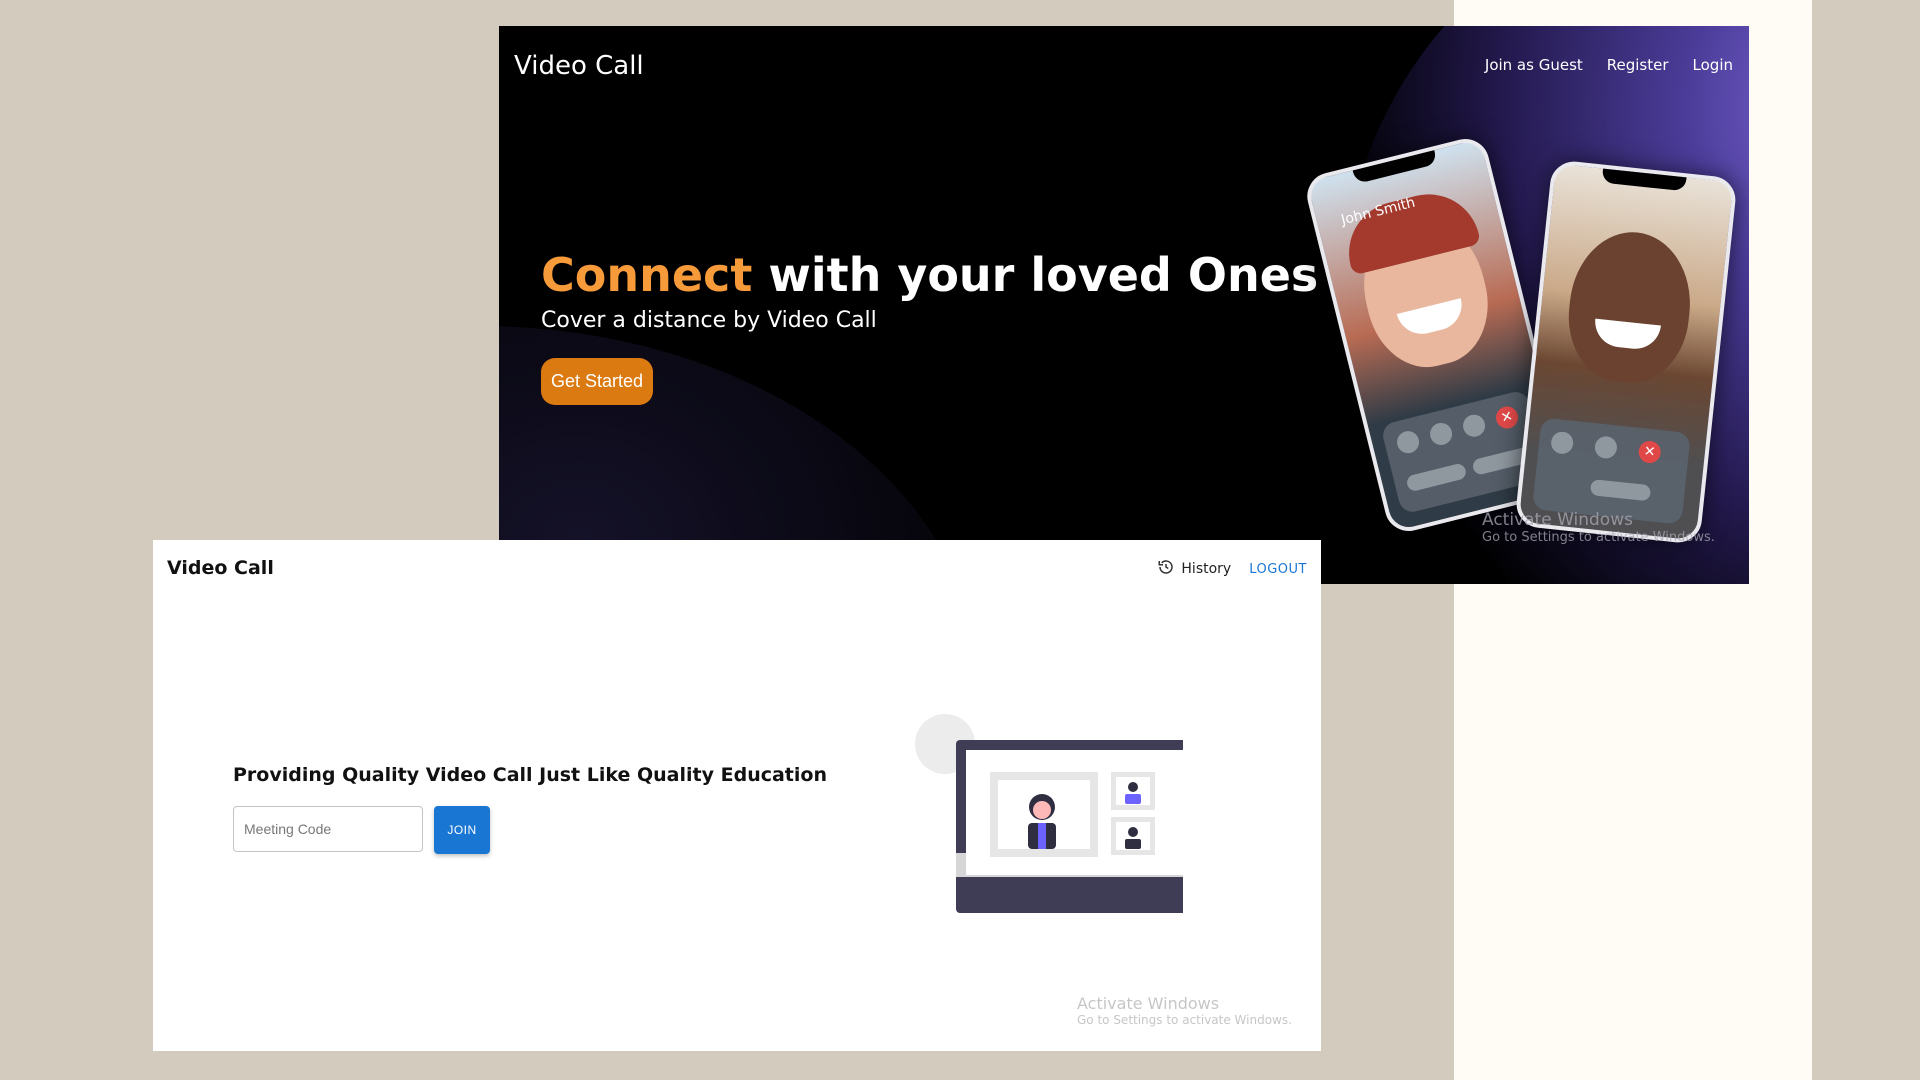 The height and width of the screenshot is (1080, 1920). Describe the element at coordinates (1638, 65) in the screenshot. I see `nav-register: Register` at that location.